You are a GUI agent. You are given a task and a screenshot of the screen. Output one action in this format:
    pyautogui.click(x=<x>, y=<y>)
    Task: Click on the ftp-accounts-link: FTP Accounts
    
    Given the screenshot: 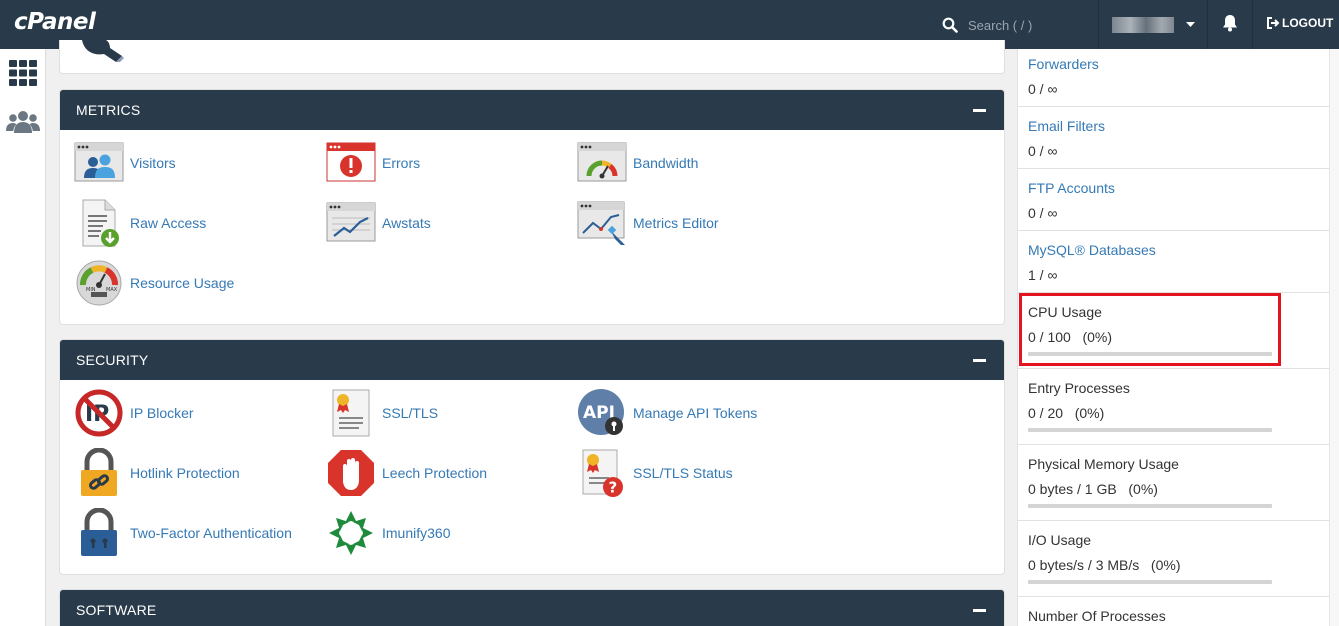 What is the action you would take?
    pyautogui.click(x=1071, y=188)
    